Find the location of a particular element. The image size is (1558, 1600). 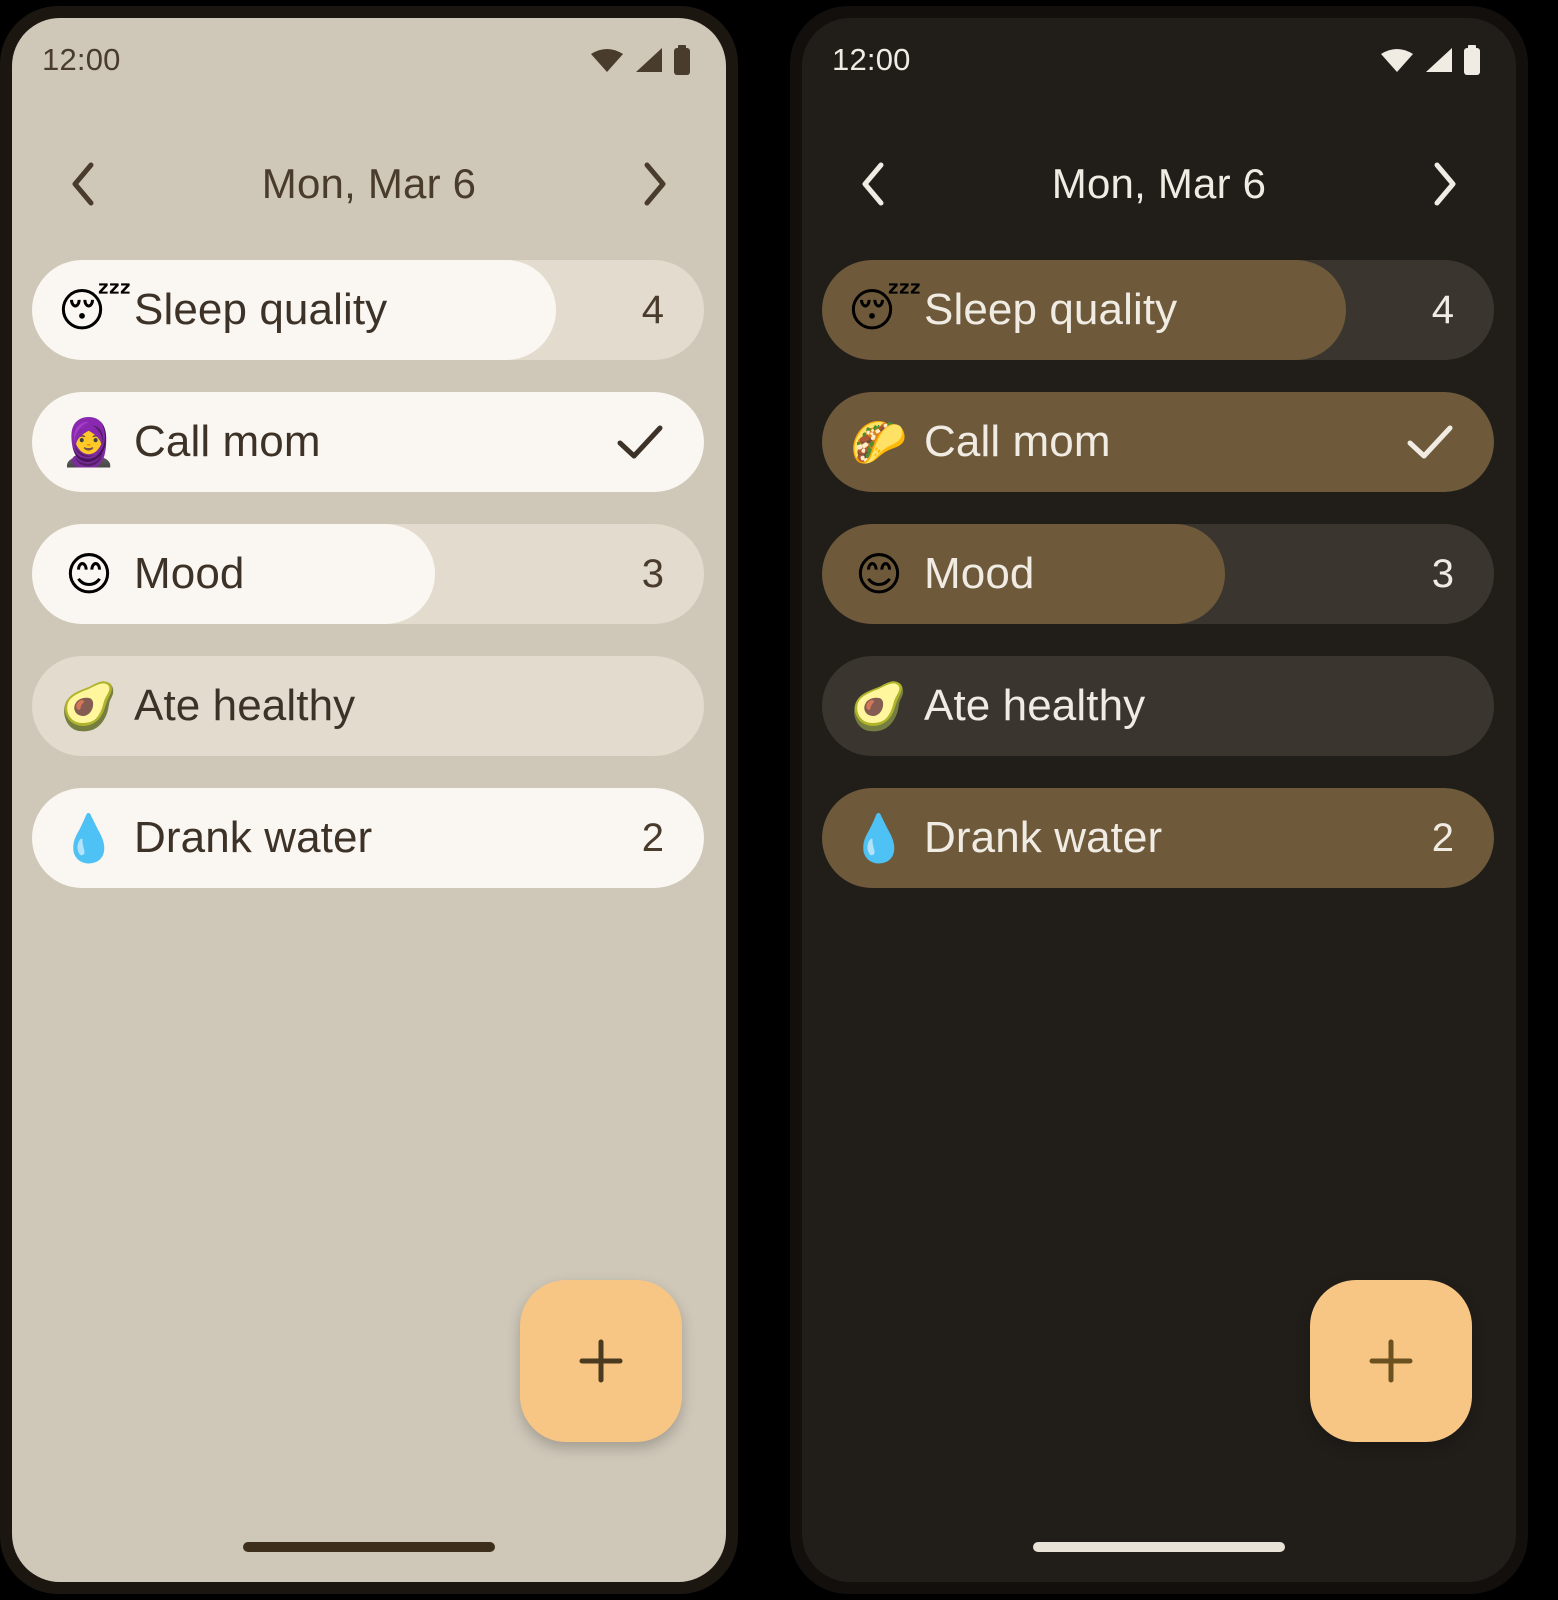

habit-row: 🌮 Call mom is located at coordinates (1158, 442).